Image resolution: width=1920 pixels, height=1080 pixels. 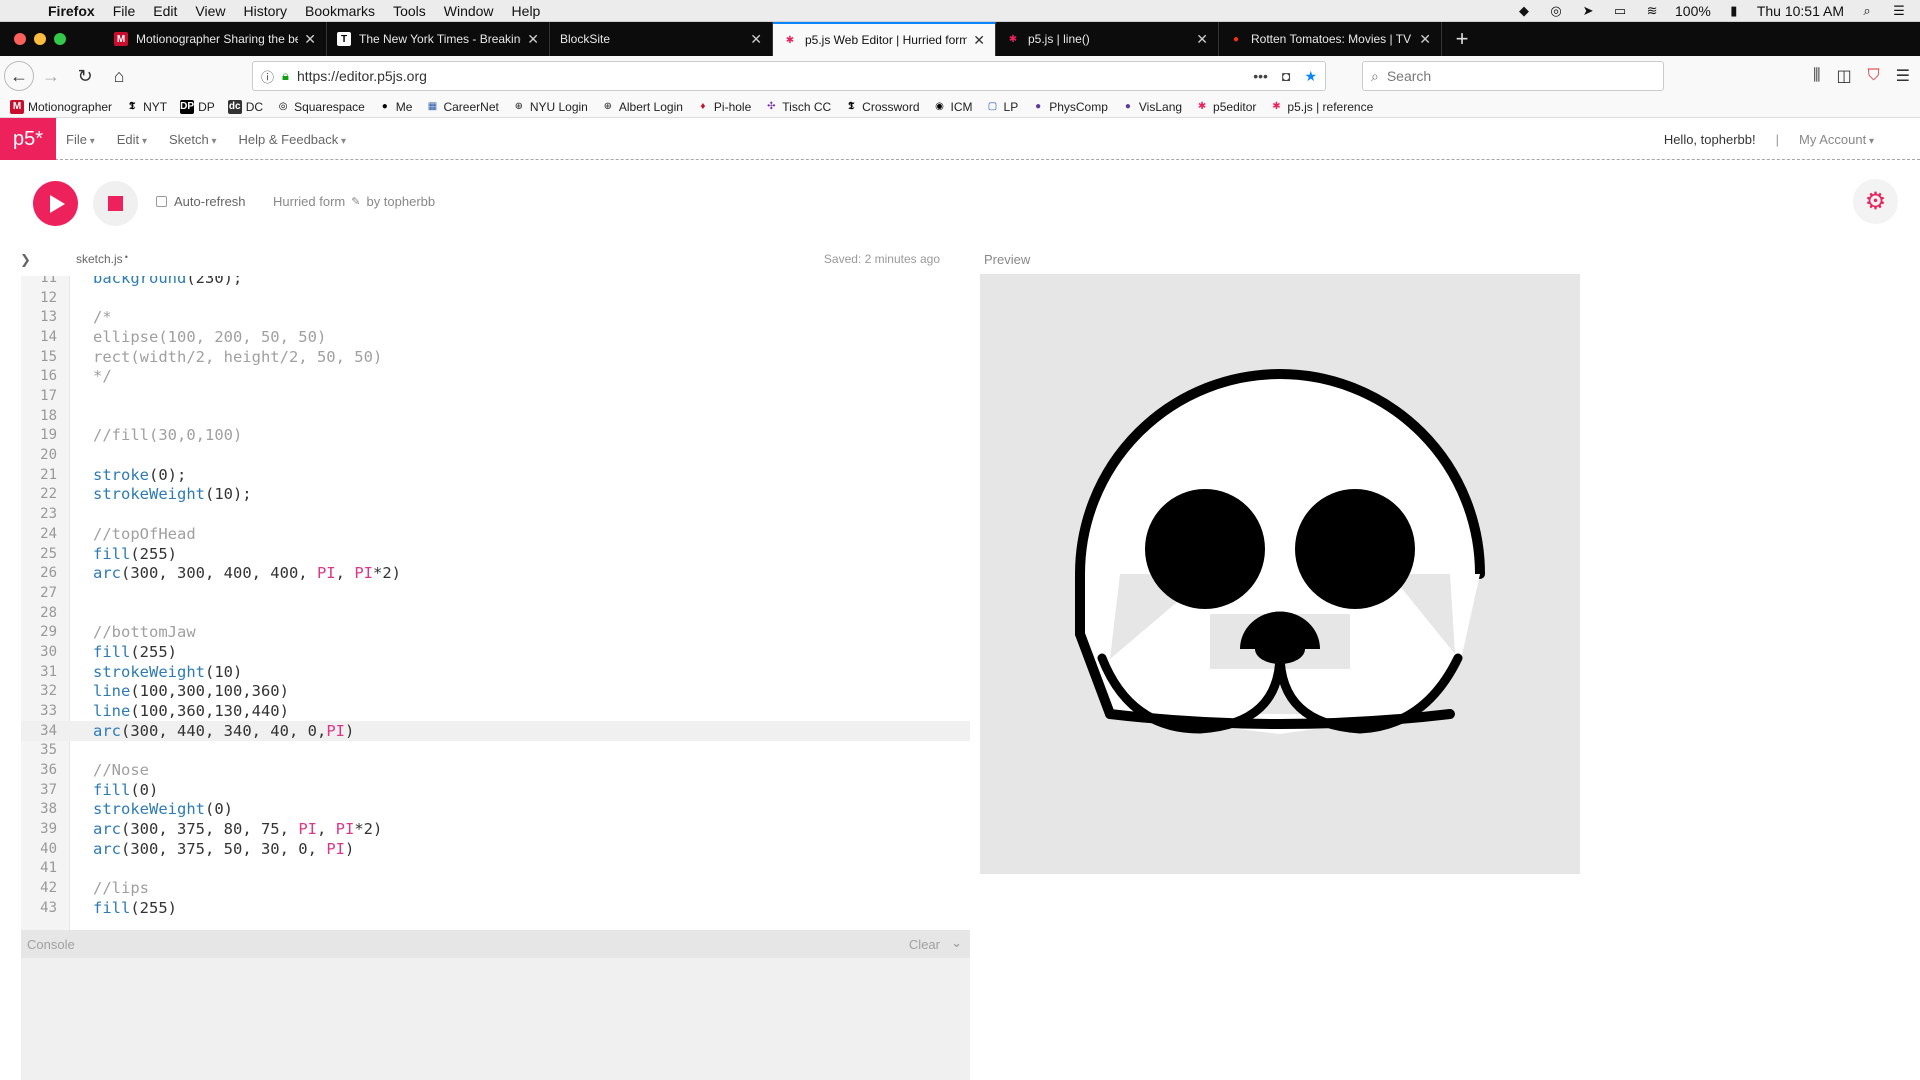 What do you see at coordinates (884, 39) in the screenshot?
I see `browser-tab: ✱ p5.js Web Editor | Hurried form ✕` at bounding box center [884, 39].